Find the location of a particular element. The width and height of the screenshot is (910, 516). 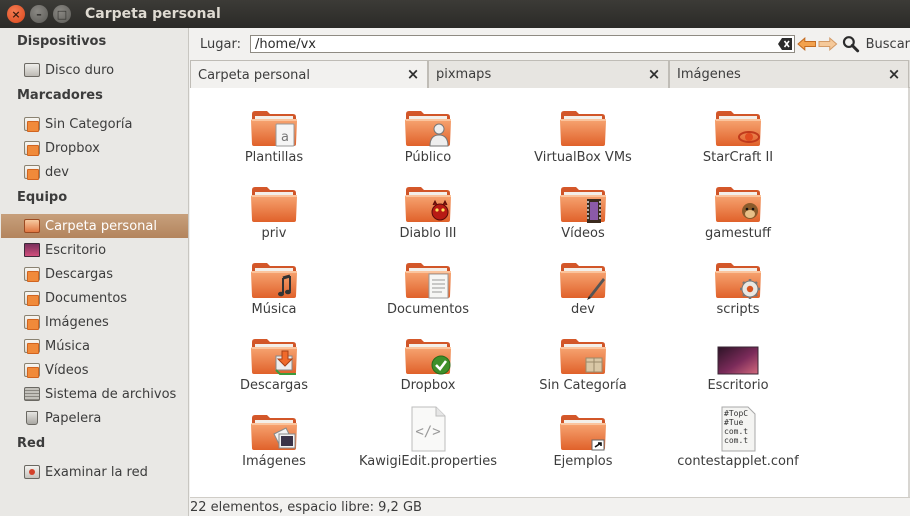

file-item-label: Imágenes is located at coordinates (274, 461).